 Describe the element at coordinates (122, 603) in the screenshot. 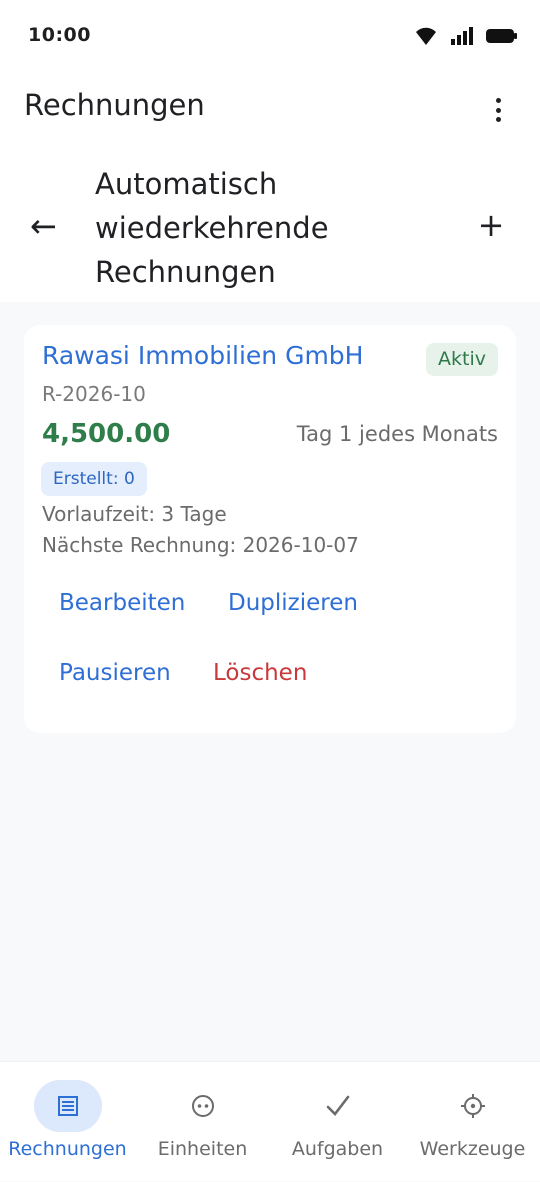

I see `edit-button: Bearbeiten` at that location.